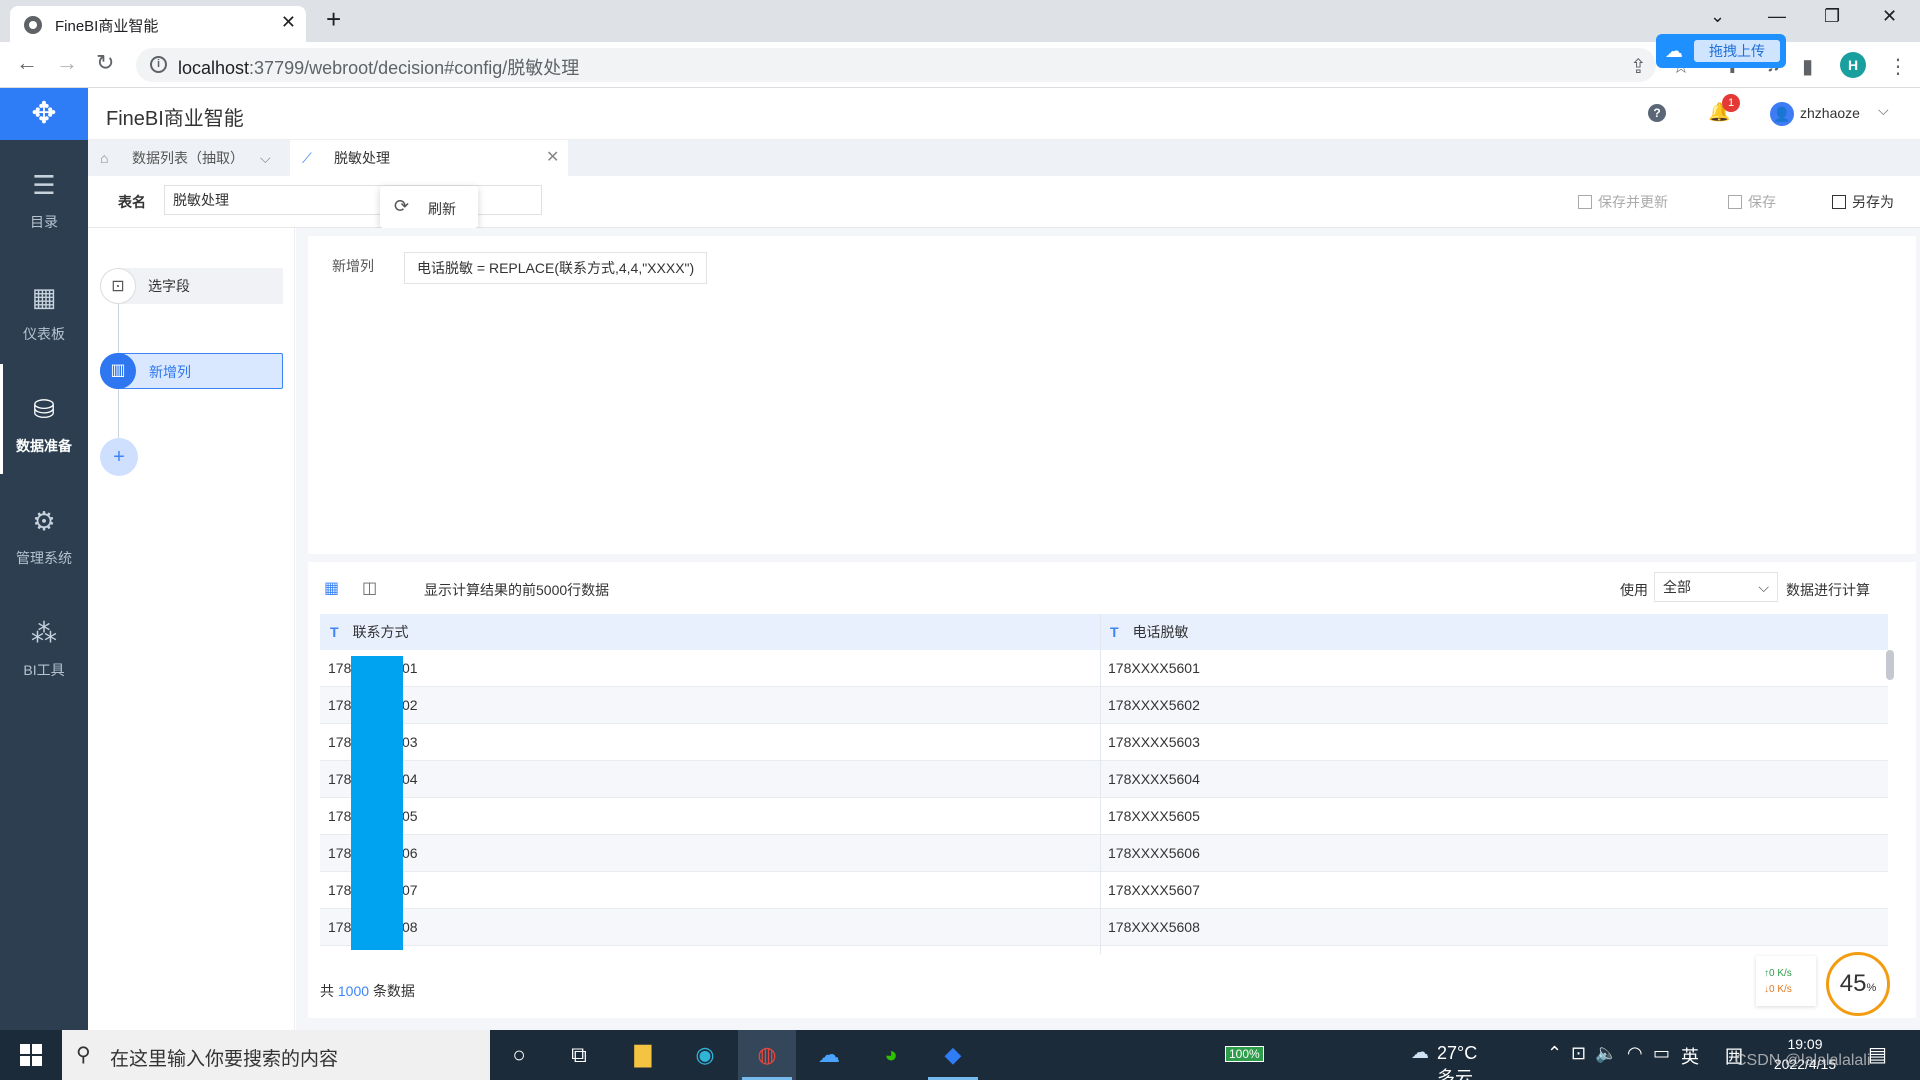 Image resolution: width=1920 pixels, height=1090 pixels. What do you see at coordinates (410, 668) in the screenshot?
I see `cell-phone-suffix: 01` at bounding box center [410, 668].